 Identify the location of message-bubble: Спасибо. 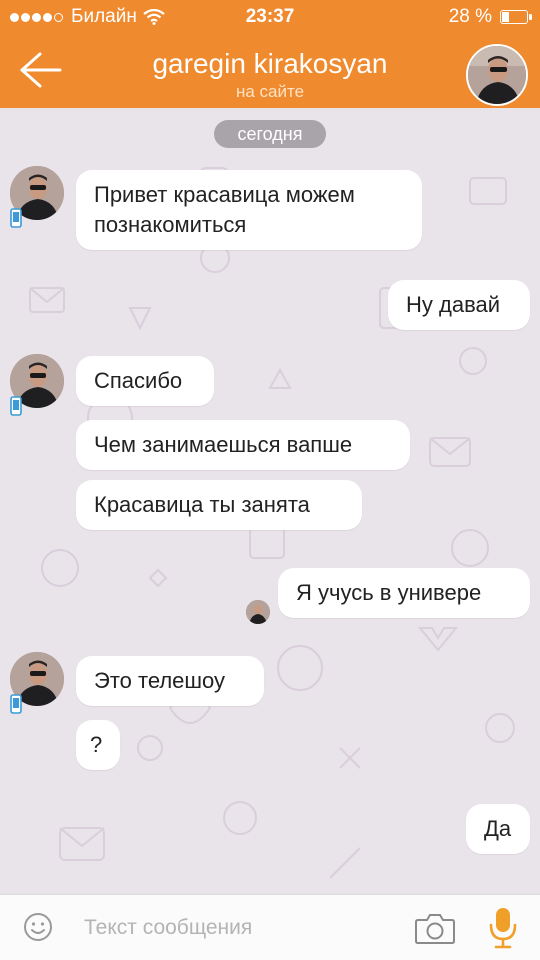
(145, 381).